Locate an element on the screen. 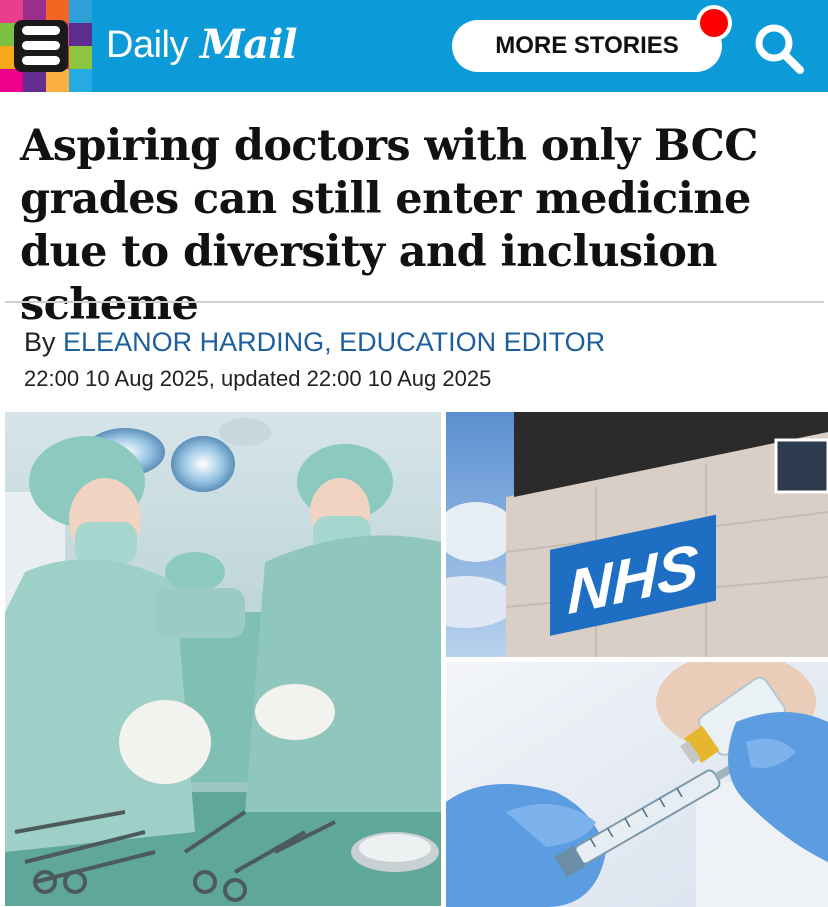 Image resolution: width=828 pixels, height=907 pixels. hamburger-menu-icon is located at coordinates (41, 46).